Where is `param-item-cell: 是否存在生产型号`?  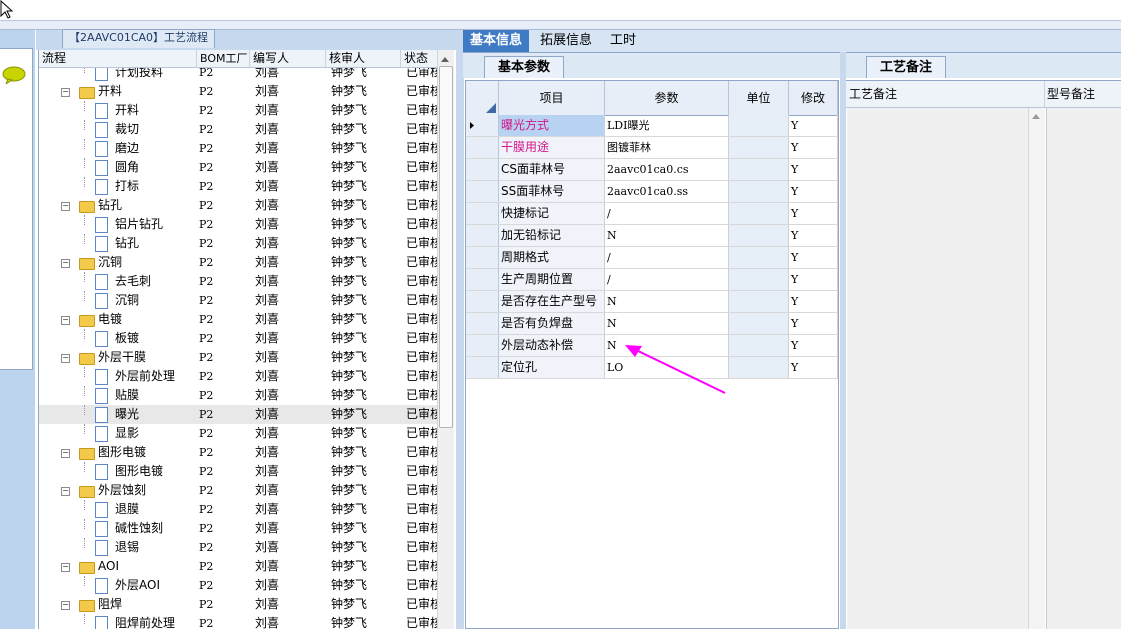 param-item-cell: 是否存在生产型号 is located at coordinates (552, 301).